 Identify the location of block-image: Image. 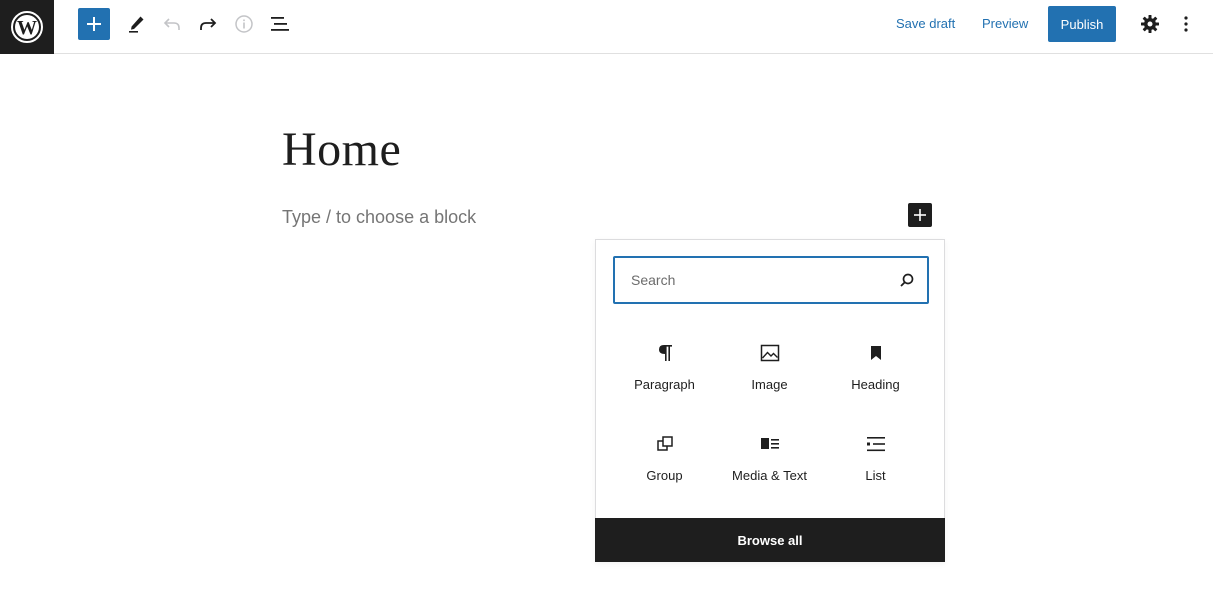
(769, 379).